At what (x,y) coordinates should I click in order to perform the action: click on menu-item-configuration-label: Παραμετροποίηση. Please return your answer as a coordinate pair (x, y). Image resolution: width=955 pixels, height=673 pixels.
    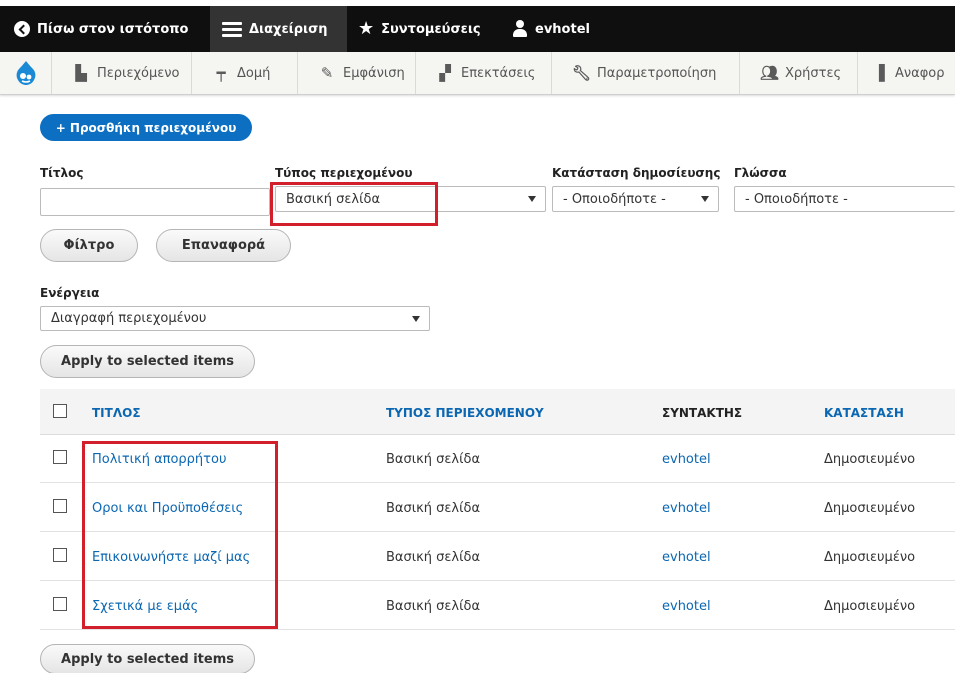
    Looking at the image, I should click on (657, 73).